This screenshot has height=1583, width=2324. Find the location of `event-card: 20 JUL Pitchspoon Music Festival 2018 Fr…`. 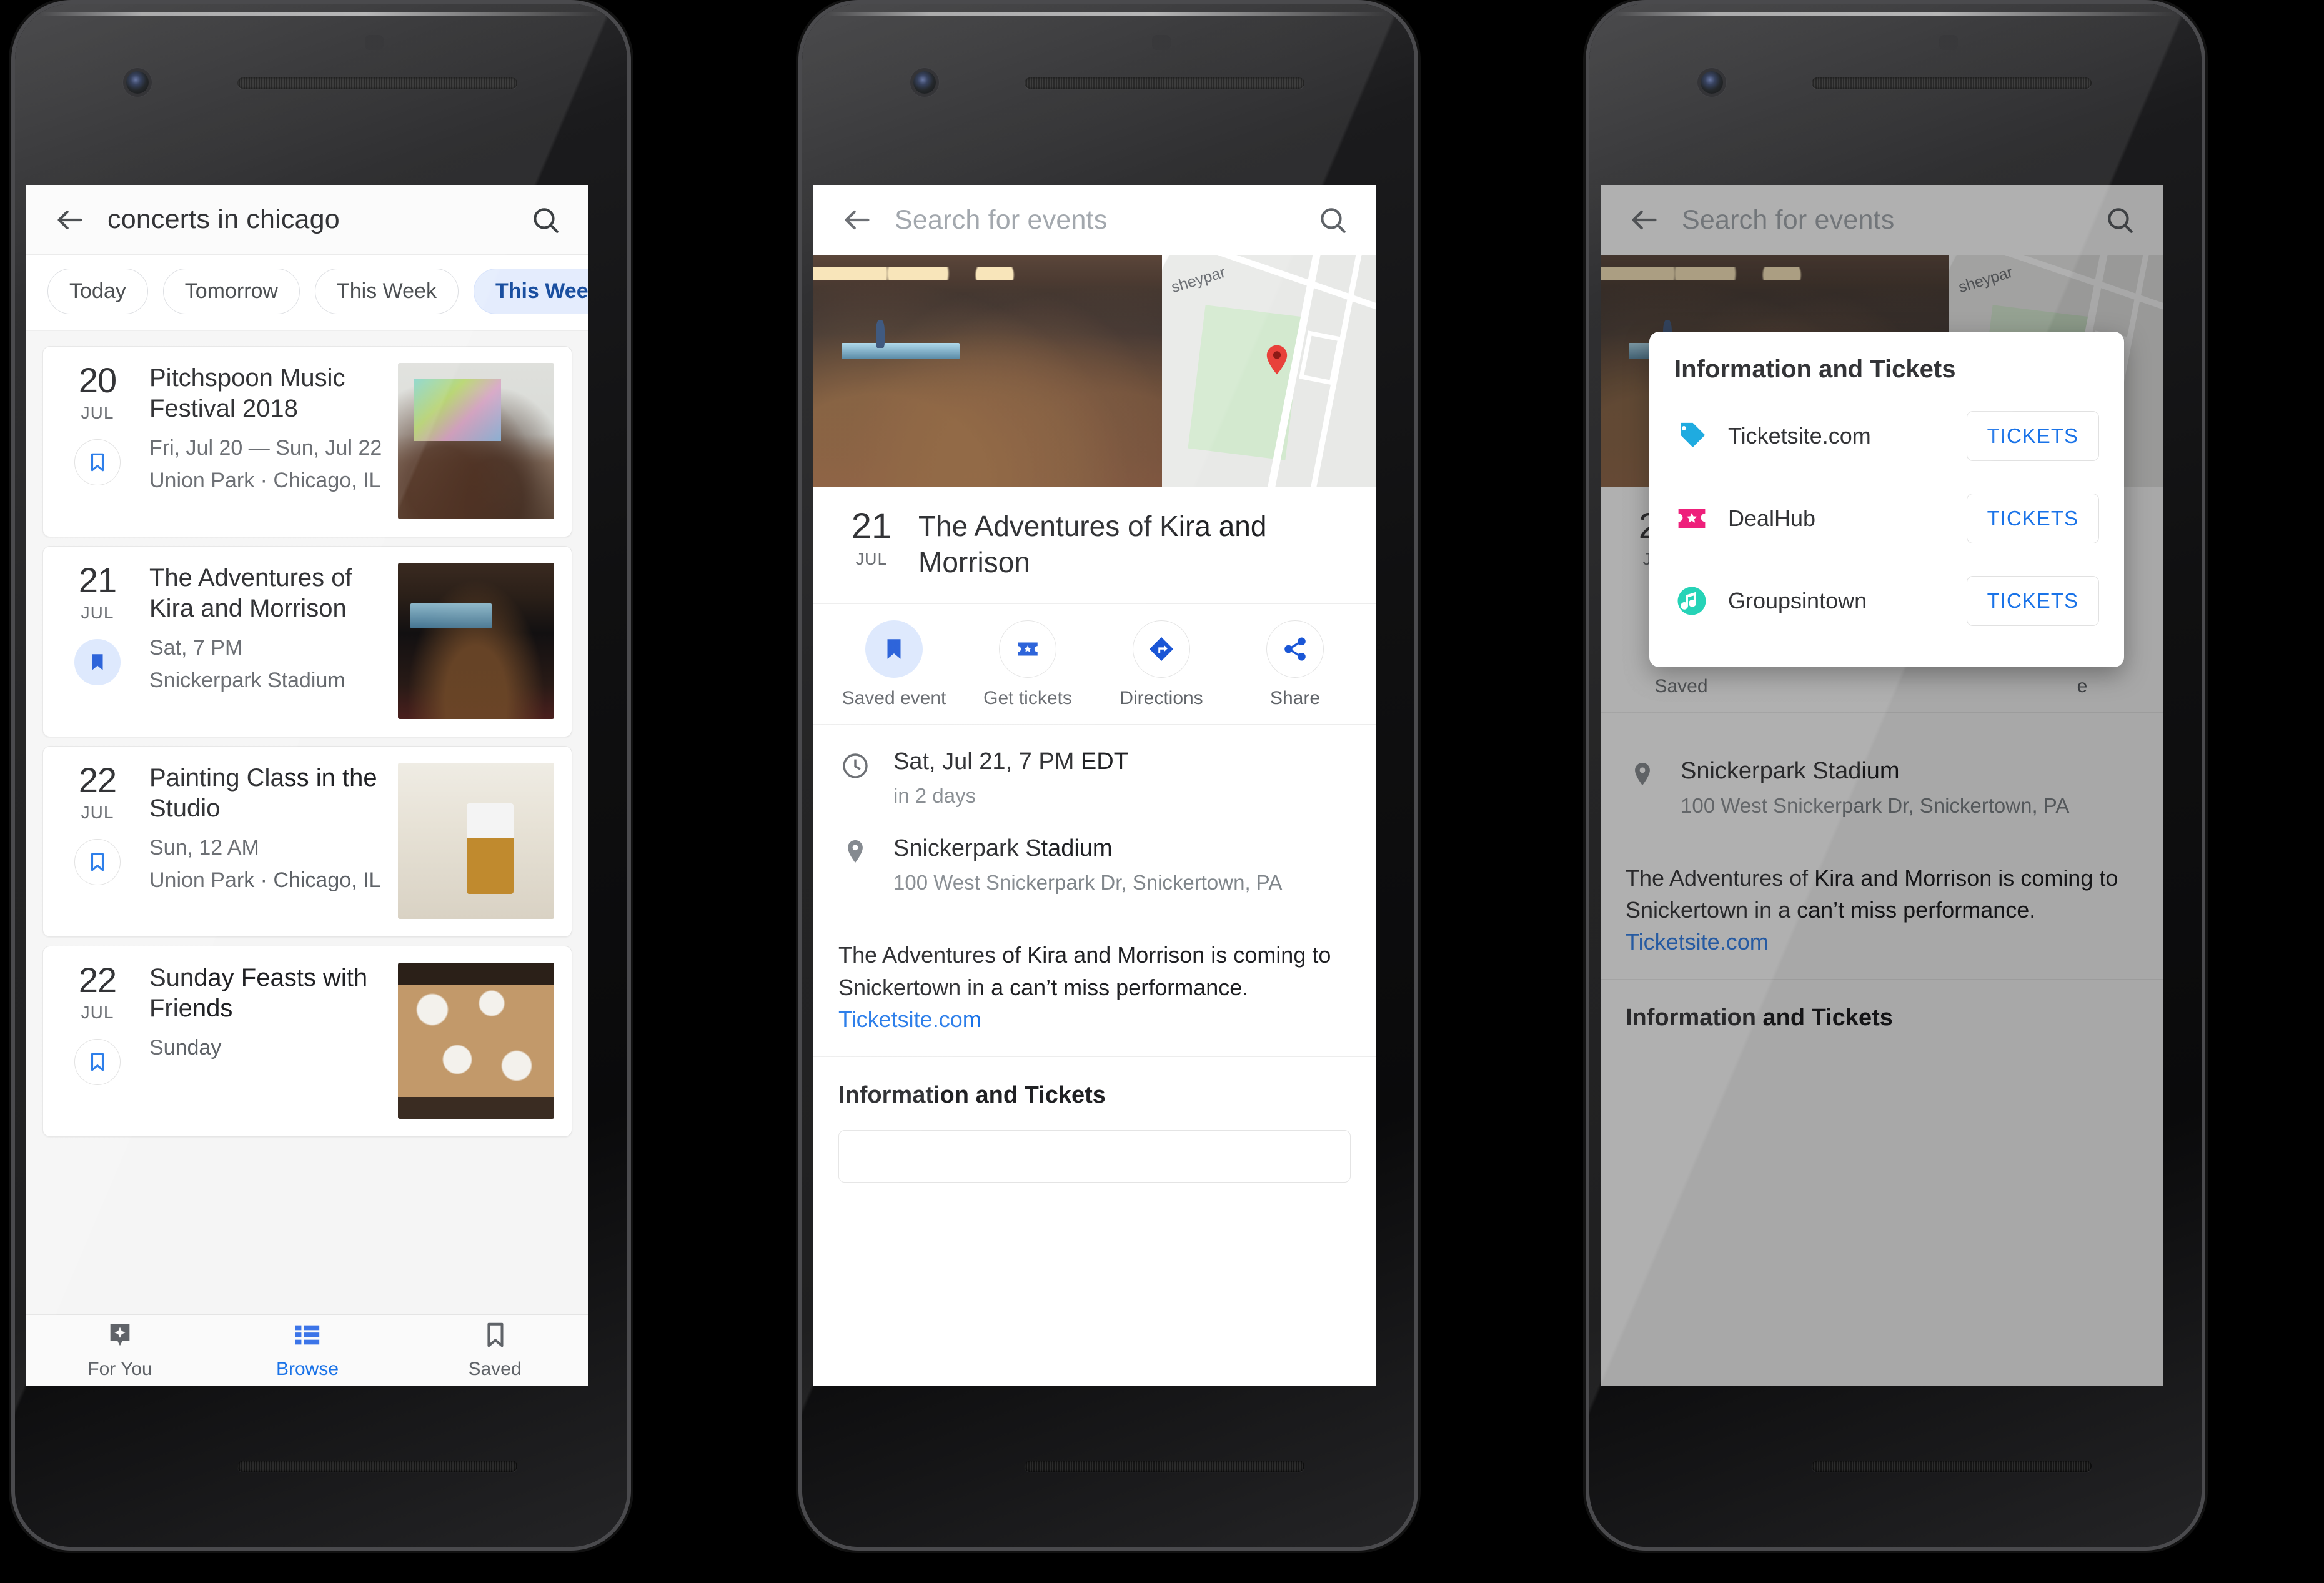

event-card: 20 JUL Pitchspoon Music Festival 2018 Fr… is located at coordinates (307, 441).